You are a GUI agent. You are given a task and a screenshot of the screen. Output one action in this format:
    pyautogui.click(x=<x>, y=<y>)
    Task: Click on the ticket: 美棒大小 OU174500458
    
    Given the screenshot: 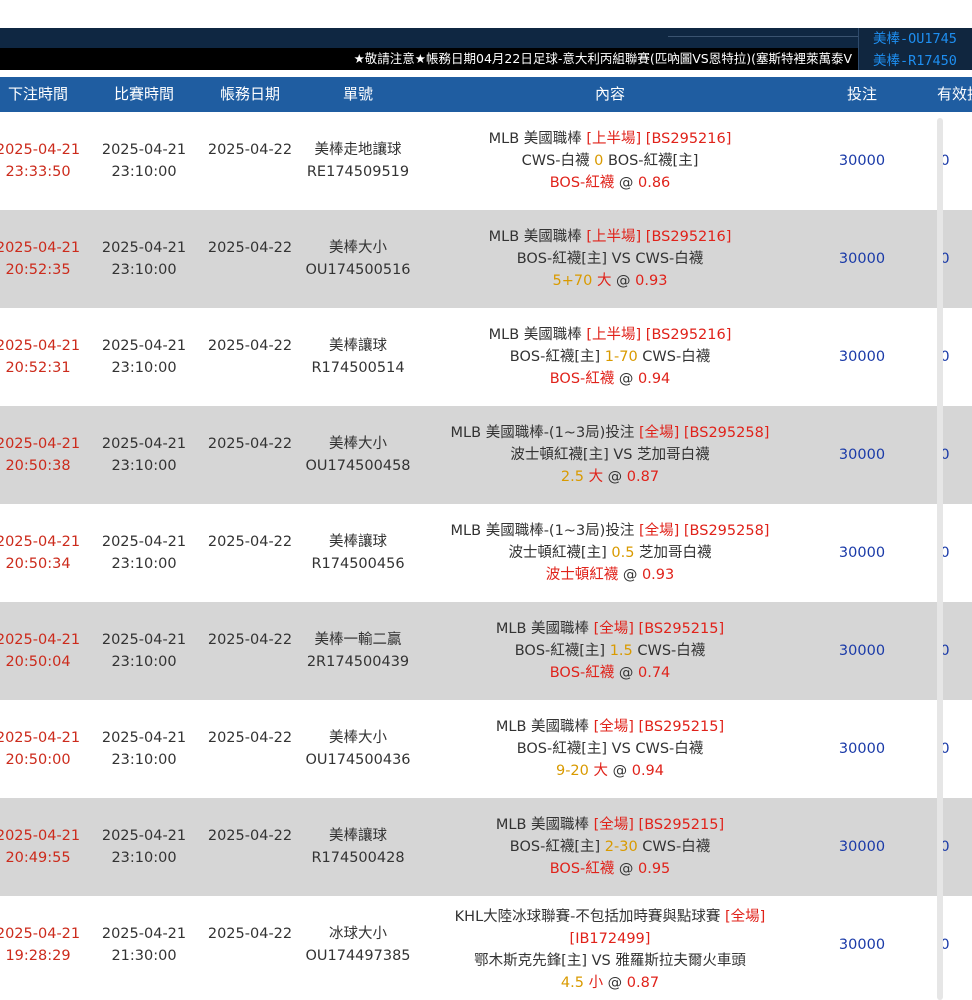 What is the action you would take?
    pyautogui.click(x=358, y=455)
    